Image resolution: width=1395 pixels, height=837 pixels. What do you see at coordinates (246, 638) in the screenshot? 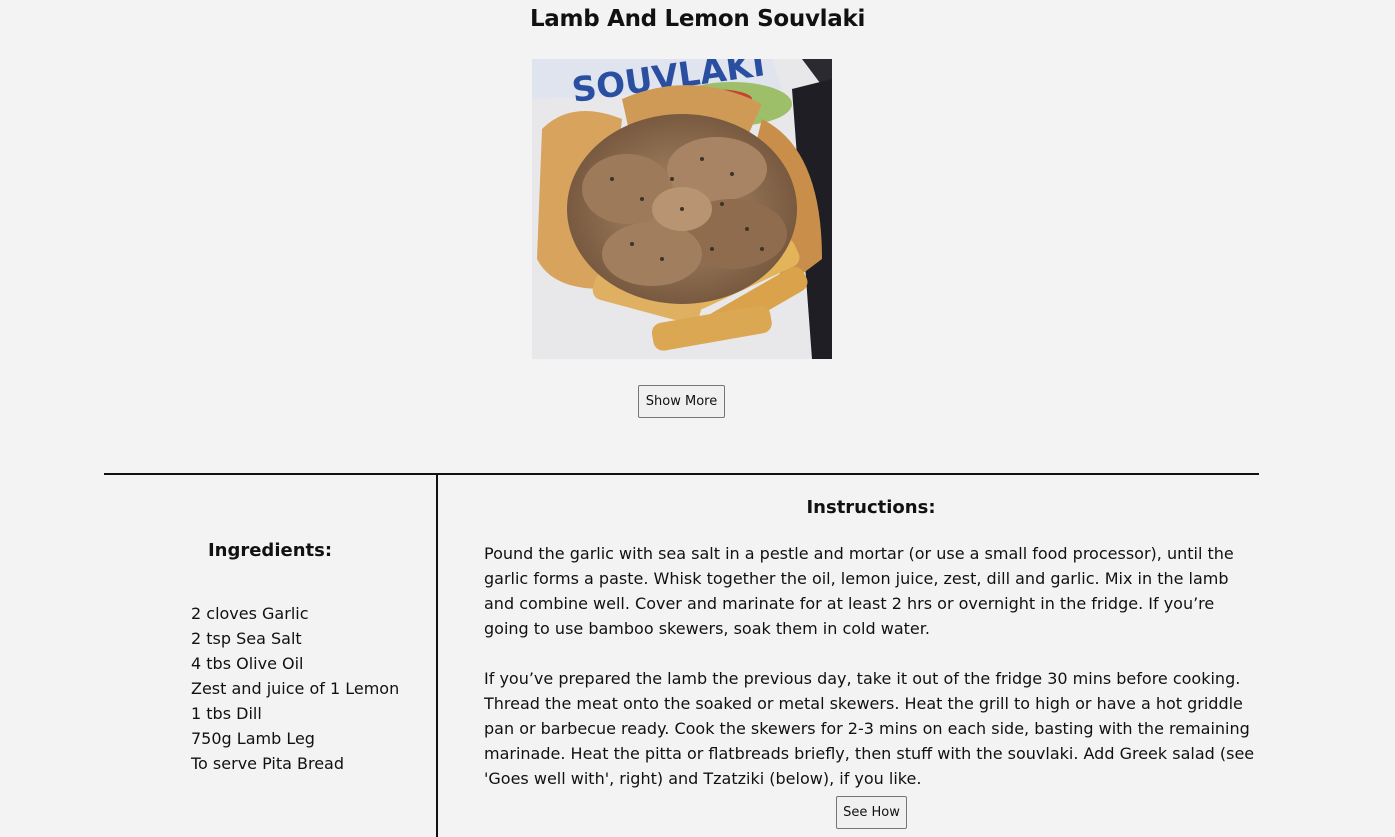
I see `ingredient-item: 2 tsp Sea Salt` at bounding box center [246, 638].